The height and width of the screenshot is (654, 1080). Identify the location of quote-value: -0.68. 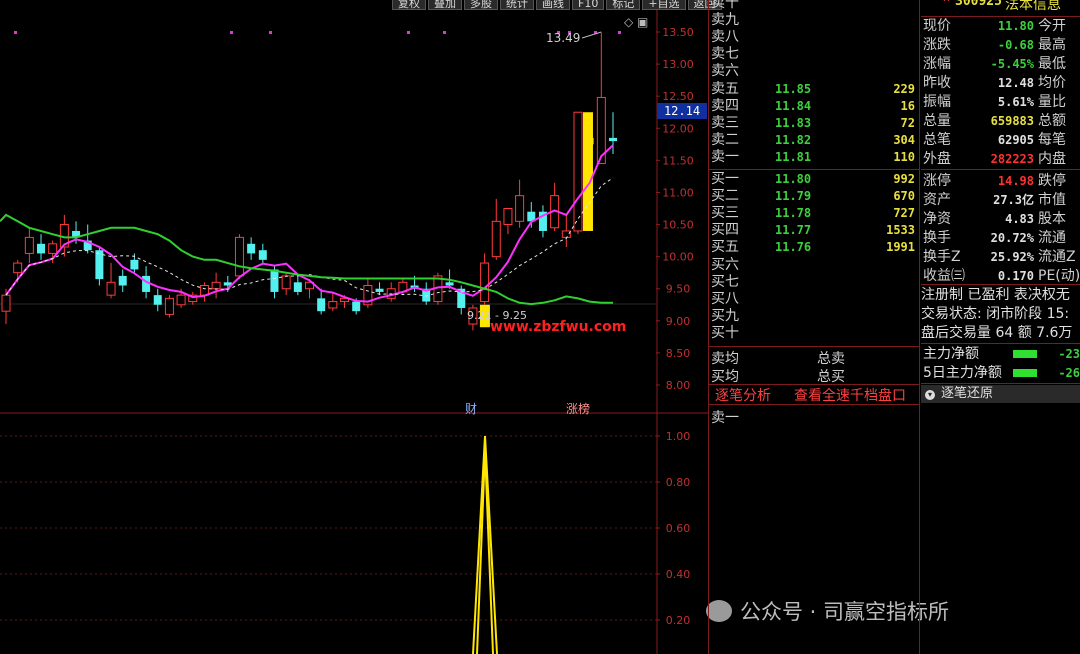
(1015, 45).